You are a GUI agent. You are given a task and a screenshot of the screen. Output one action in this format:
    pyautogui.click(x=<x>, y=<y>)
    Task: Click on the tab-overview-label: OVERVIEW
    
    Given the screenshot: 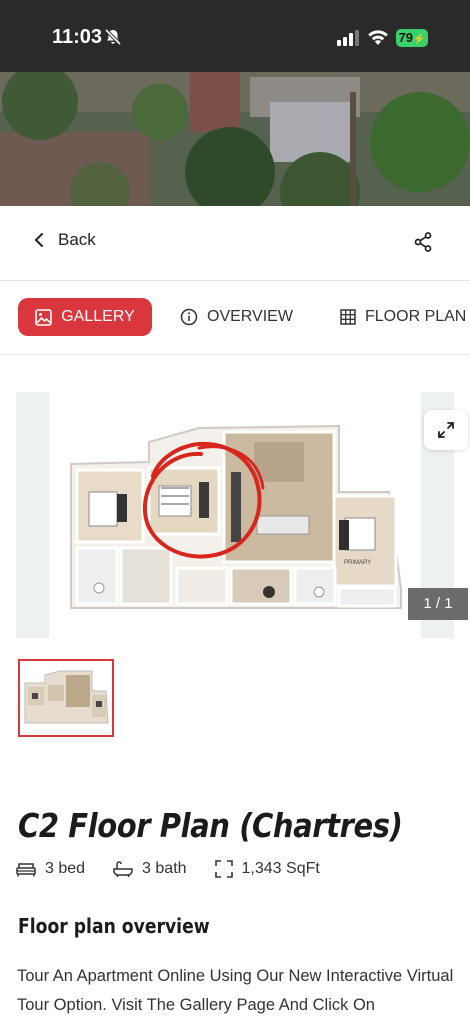 What is the action you would take?
    pyautogui.click(x=250, y=316)
    